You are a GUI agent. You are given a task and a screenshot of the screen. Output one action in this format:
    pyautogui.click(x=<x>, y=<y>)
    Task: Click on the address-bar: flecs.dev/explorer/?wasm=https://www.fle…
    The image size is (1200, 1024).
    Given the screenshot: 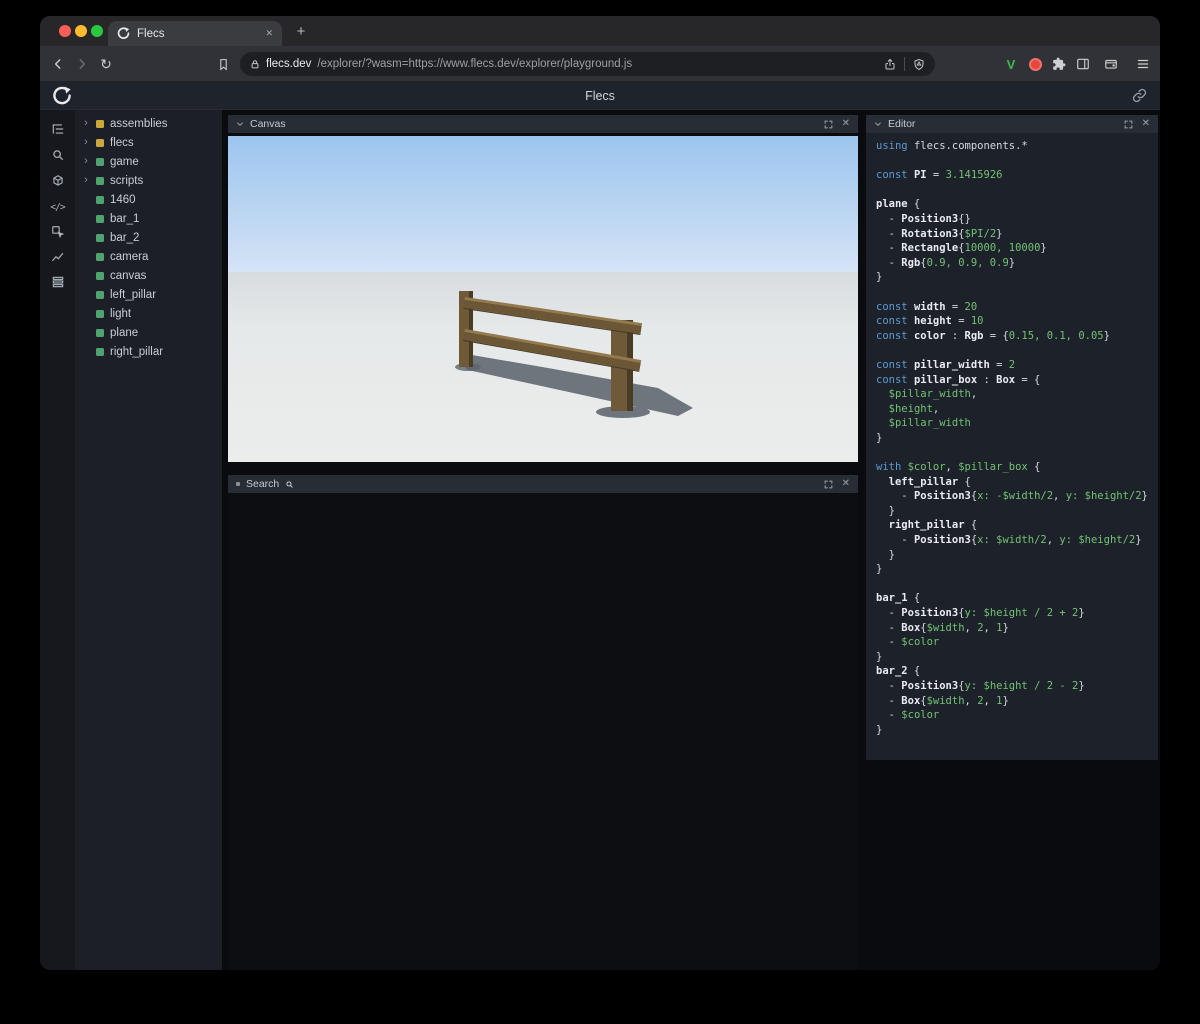 What is the action you would take?
    pyautogui.click(x=587, y=64)
    